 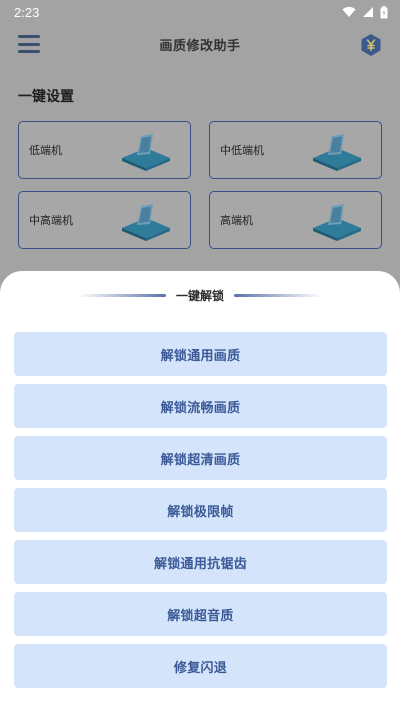 I want to click on unlock-smooth-quality-button: 解锁流畅画质, so click(x=200, y=406).